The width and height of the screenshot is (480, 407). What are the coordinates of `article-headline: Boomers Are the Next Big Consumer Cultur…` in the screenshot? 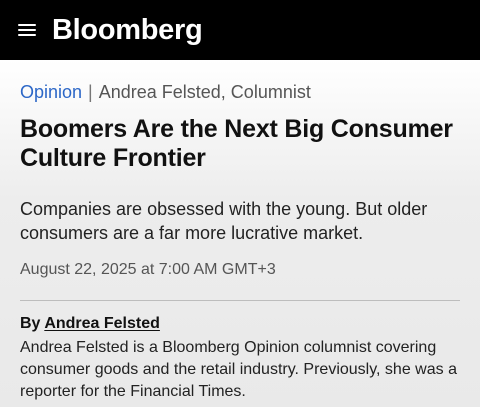 It's located at (236, 143).